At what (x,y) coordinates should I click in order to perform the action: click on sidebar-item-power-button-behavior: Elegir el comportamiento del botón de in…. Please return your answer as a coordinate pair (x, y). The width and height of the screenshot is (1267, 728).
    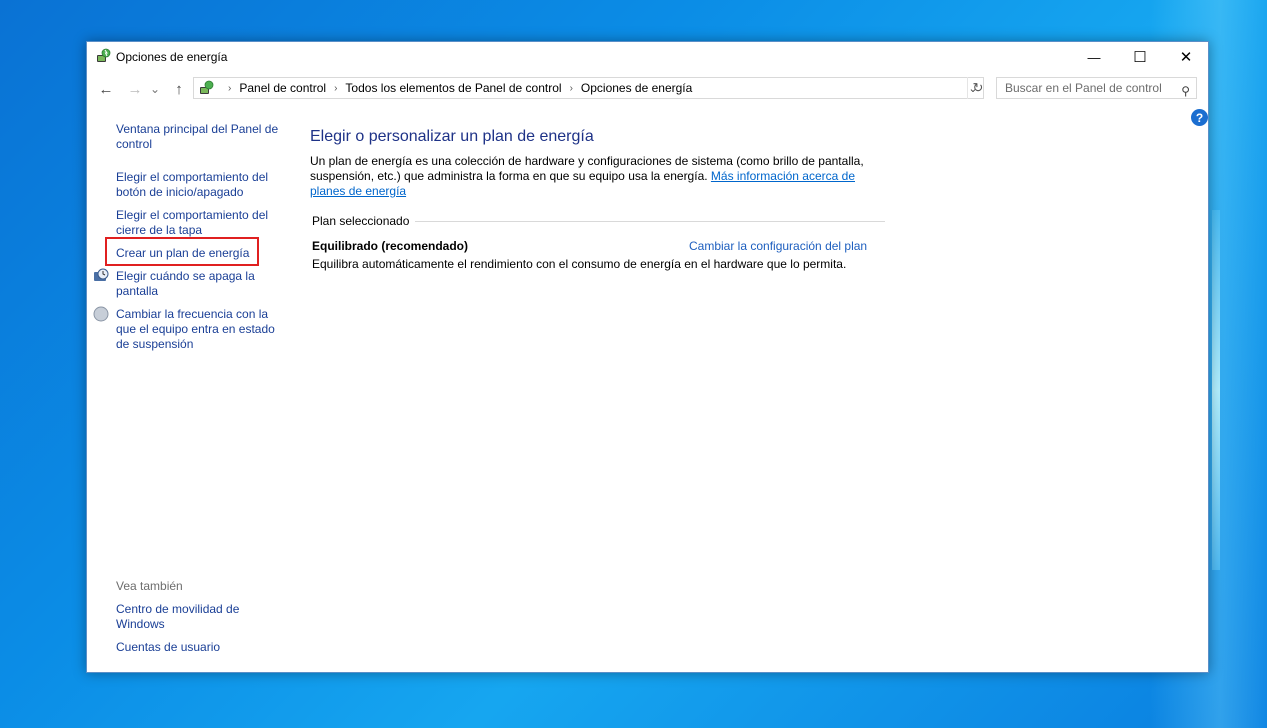
    Looking at the image, I should click on (200, 185).